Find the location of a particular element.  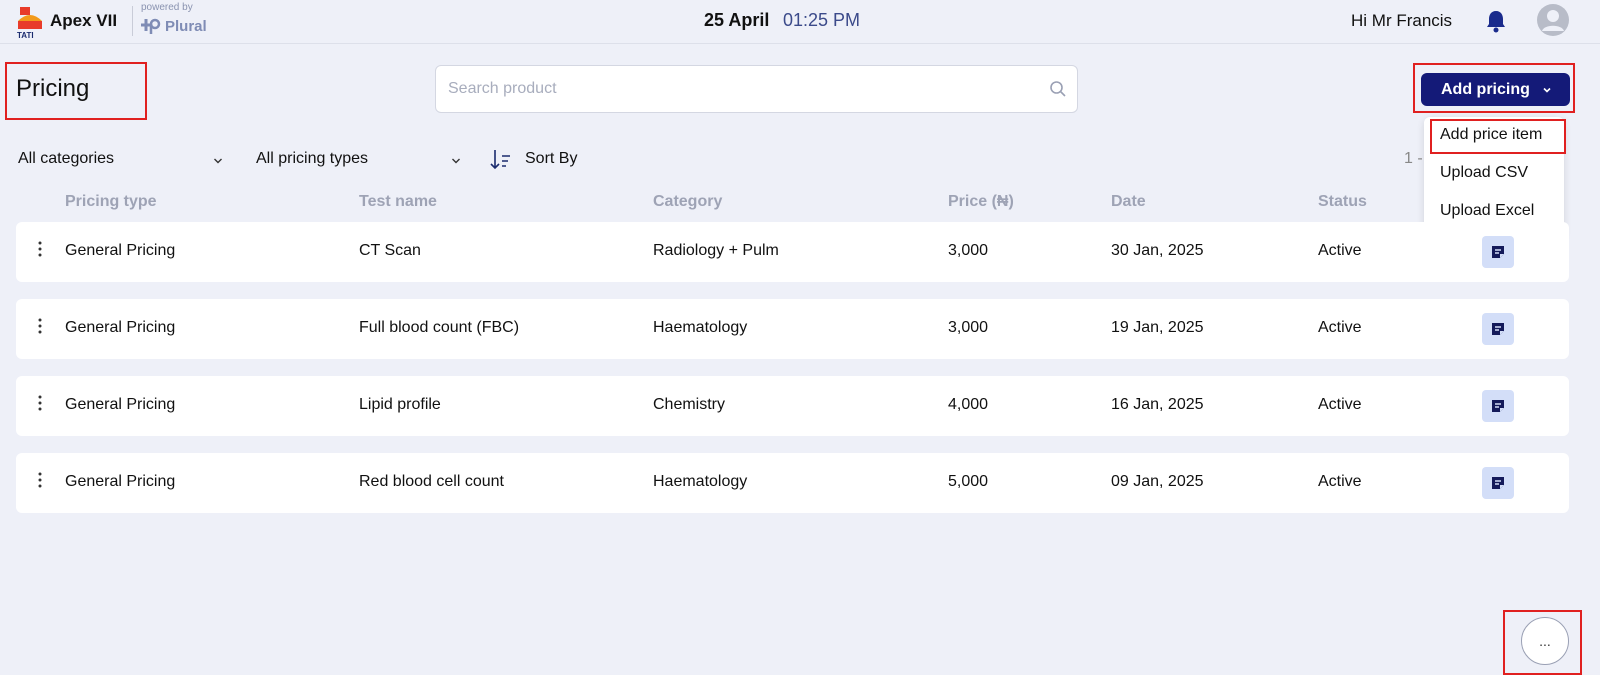

powered-by-label: powered by is located at coordinates (167, 7).